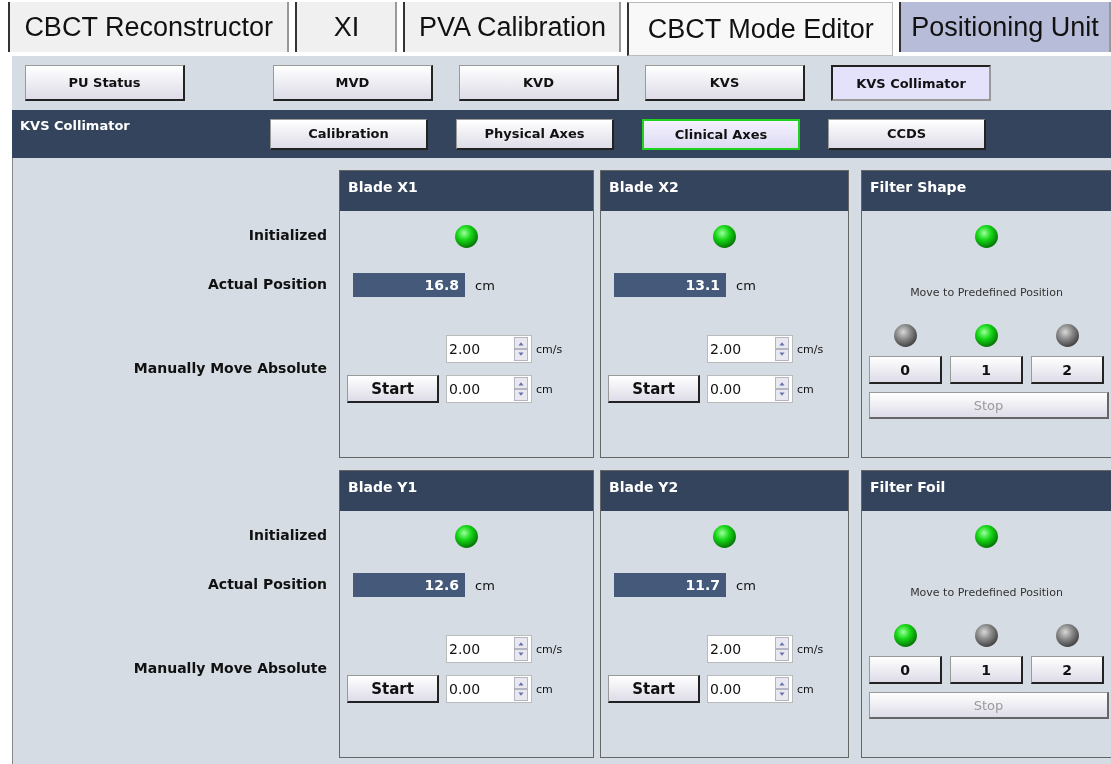  Describe the element at coordinates (149, 27) in the screenshot. I see `tab: CBCT Reconstructor` at that location.